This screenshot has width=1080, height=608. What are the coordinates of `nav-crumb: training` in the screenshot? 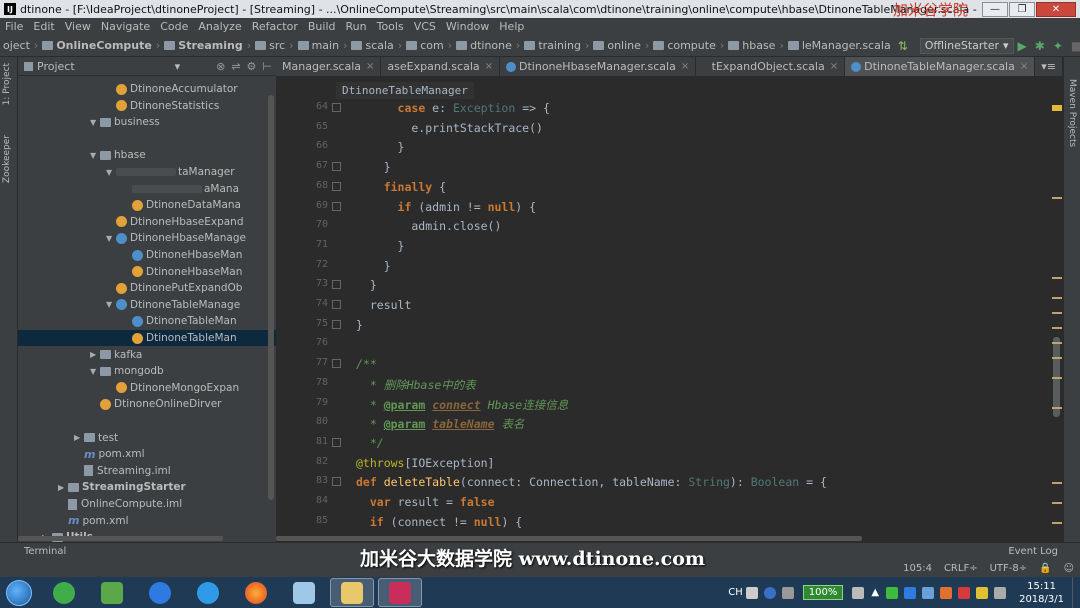 It's located at (552, 45).